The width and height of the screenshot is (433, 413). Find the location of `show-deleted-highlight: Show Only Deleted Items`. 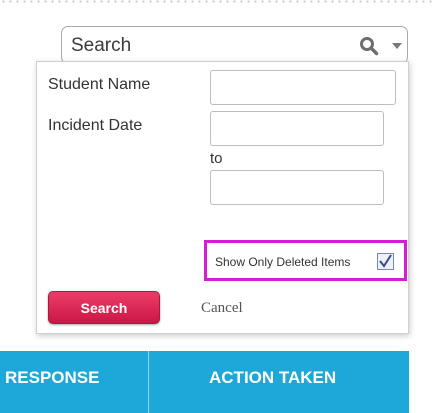

show-deleted-highlight: Show Only Deleted Items is located at coordinates (305, 260).